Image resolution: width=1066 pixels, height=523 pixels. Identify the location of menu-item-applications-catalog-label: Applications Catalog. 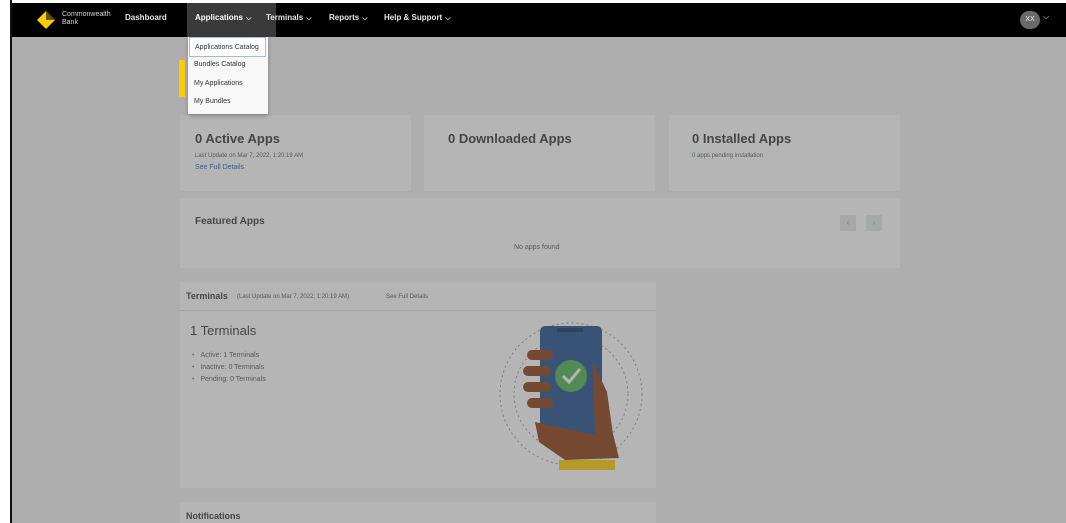
(227, 47).